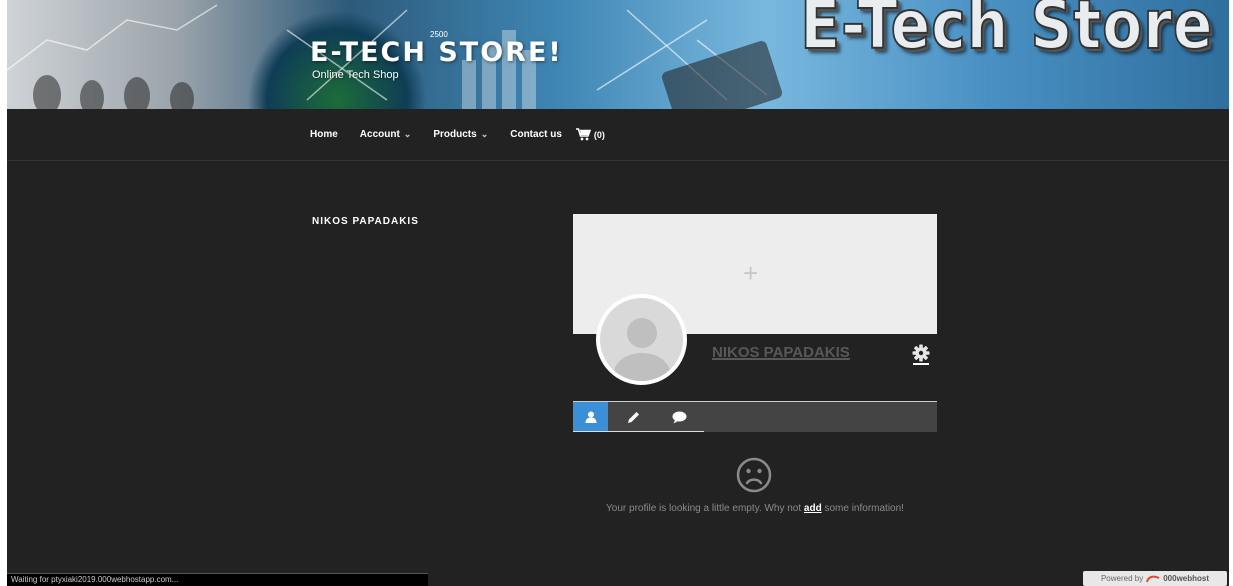  I want to click on nav-item-label: Contact us, so click(536, 134).